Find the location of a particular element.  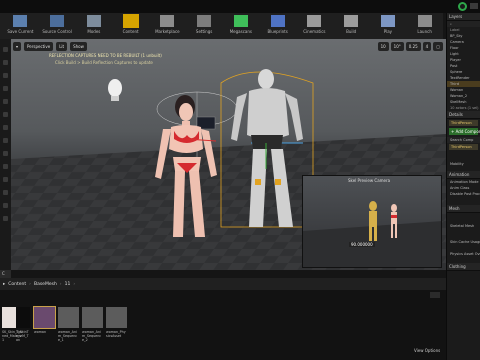

view-mode-lit-button: Lit is located at coordinates (62, 46).